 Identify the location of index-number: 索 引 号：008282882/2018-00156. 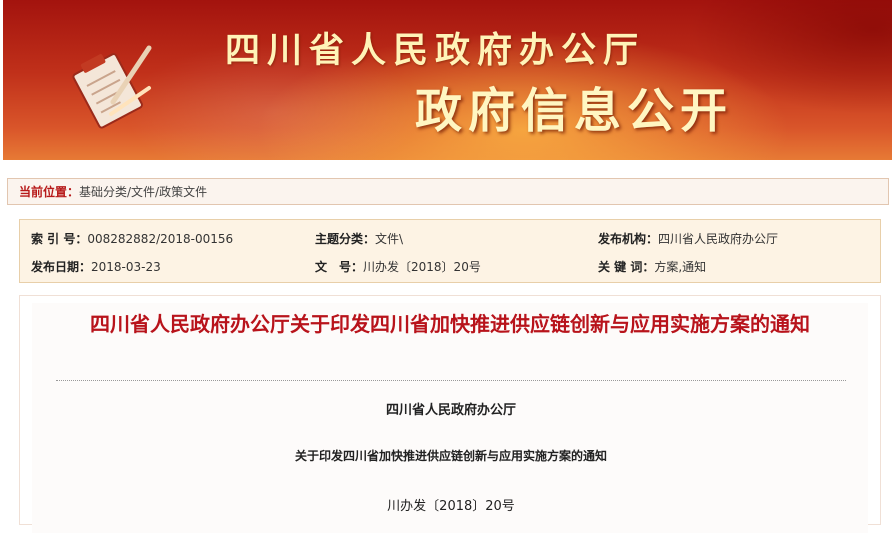
(132, 238).